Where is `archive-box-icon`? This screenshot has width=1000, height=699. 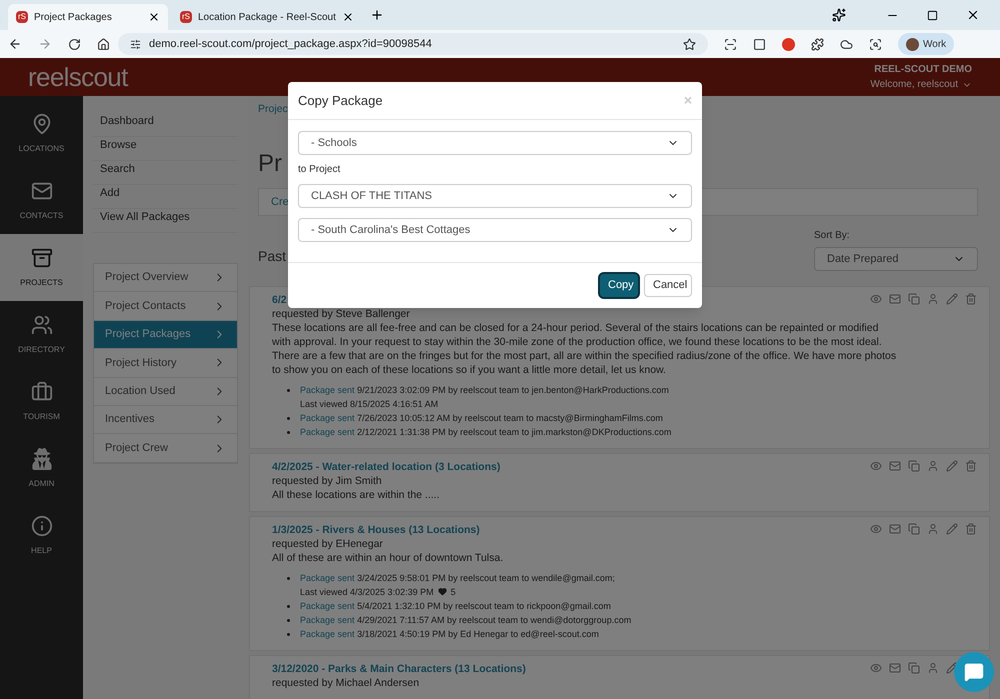
archive-box-icon is located at coordinates (41, 257).